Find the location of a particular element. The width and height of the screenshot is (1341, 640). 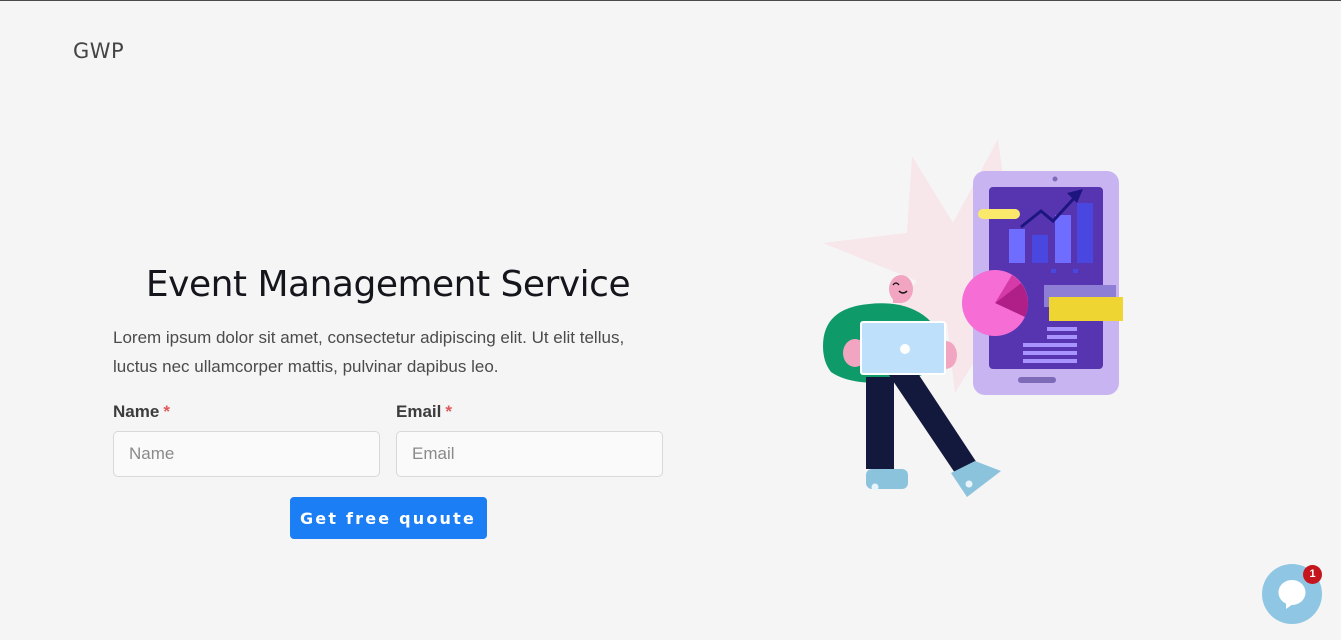

quote-form: Name* Email* Get free quoute is located at coordinates (388, 471).